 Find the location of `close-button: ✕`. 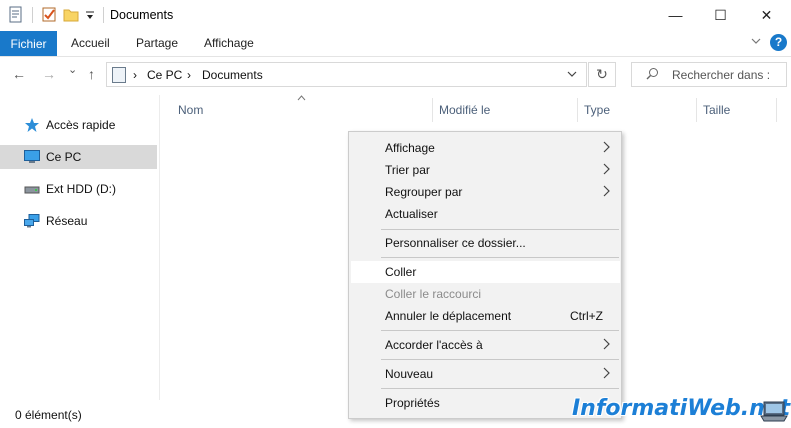

close-button: ✕ is located at coordinates (766, 15).